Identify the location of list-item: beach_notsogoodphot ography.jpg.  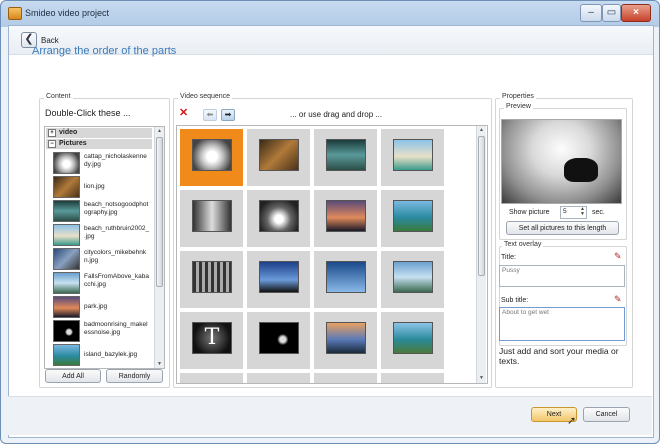
(105, 212).